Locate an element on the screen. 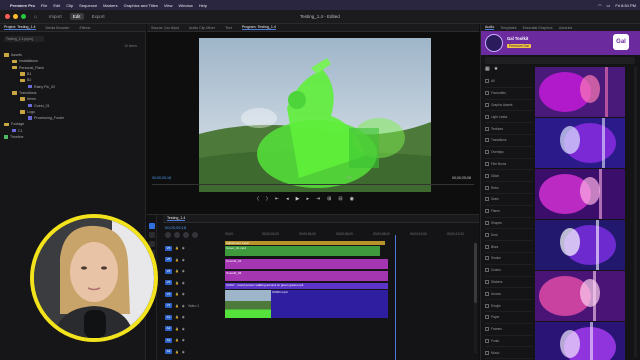  category-item: Blurs is located at coordinates (509, 247).